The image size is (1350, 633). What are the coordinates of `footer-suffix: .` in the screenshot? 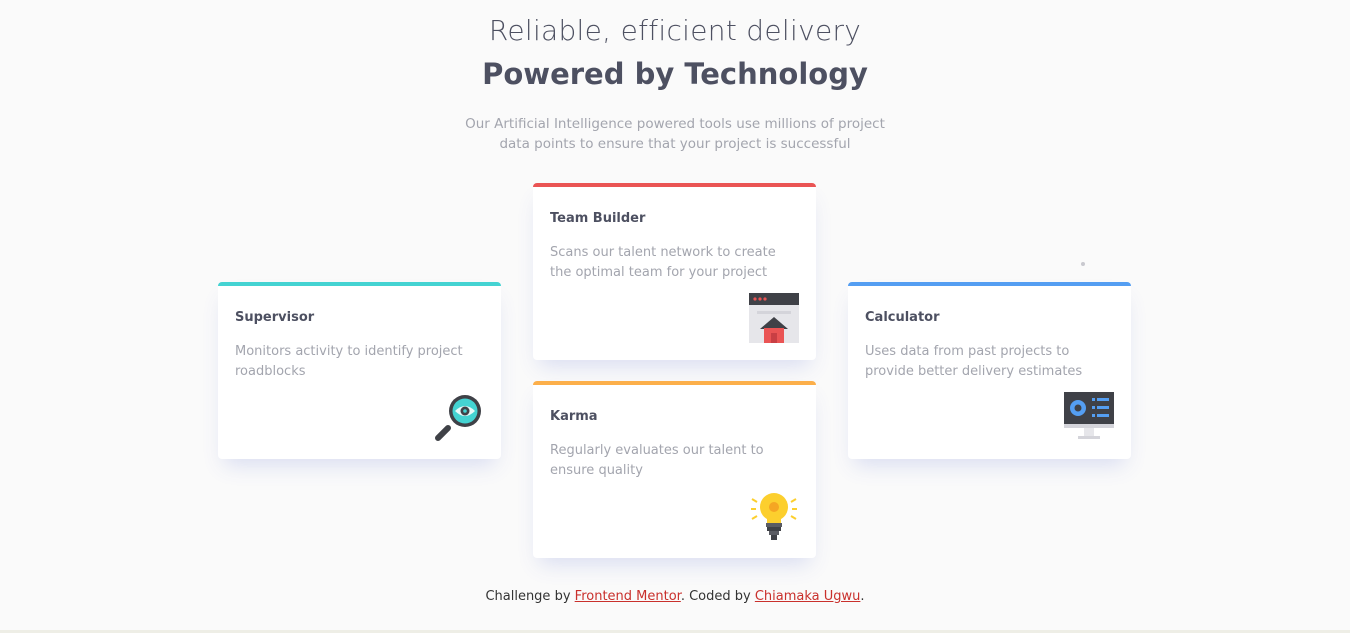 It's located at (862, 596).